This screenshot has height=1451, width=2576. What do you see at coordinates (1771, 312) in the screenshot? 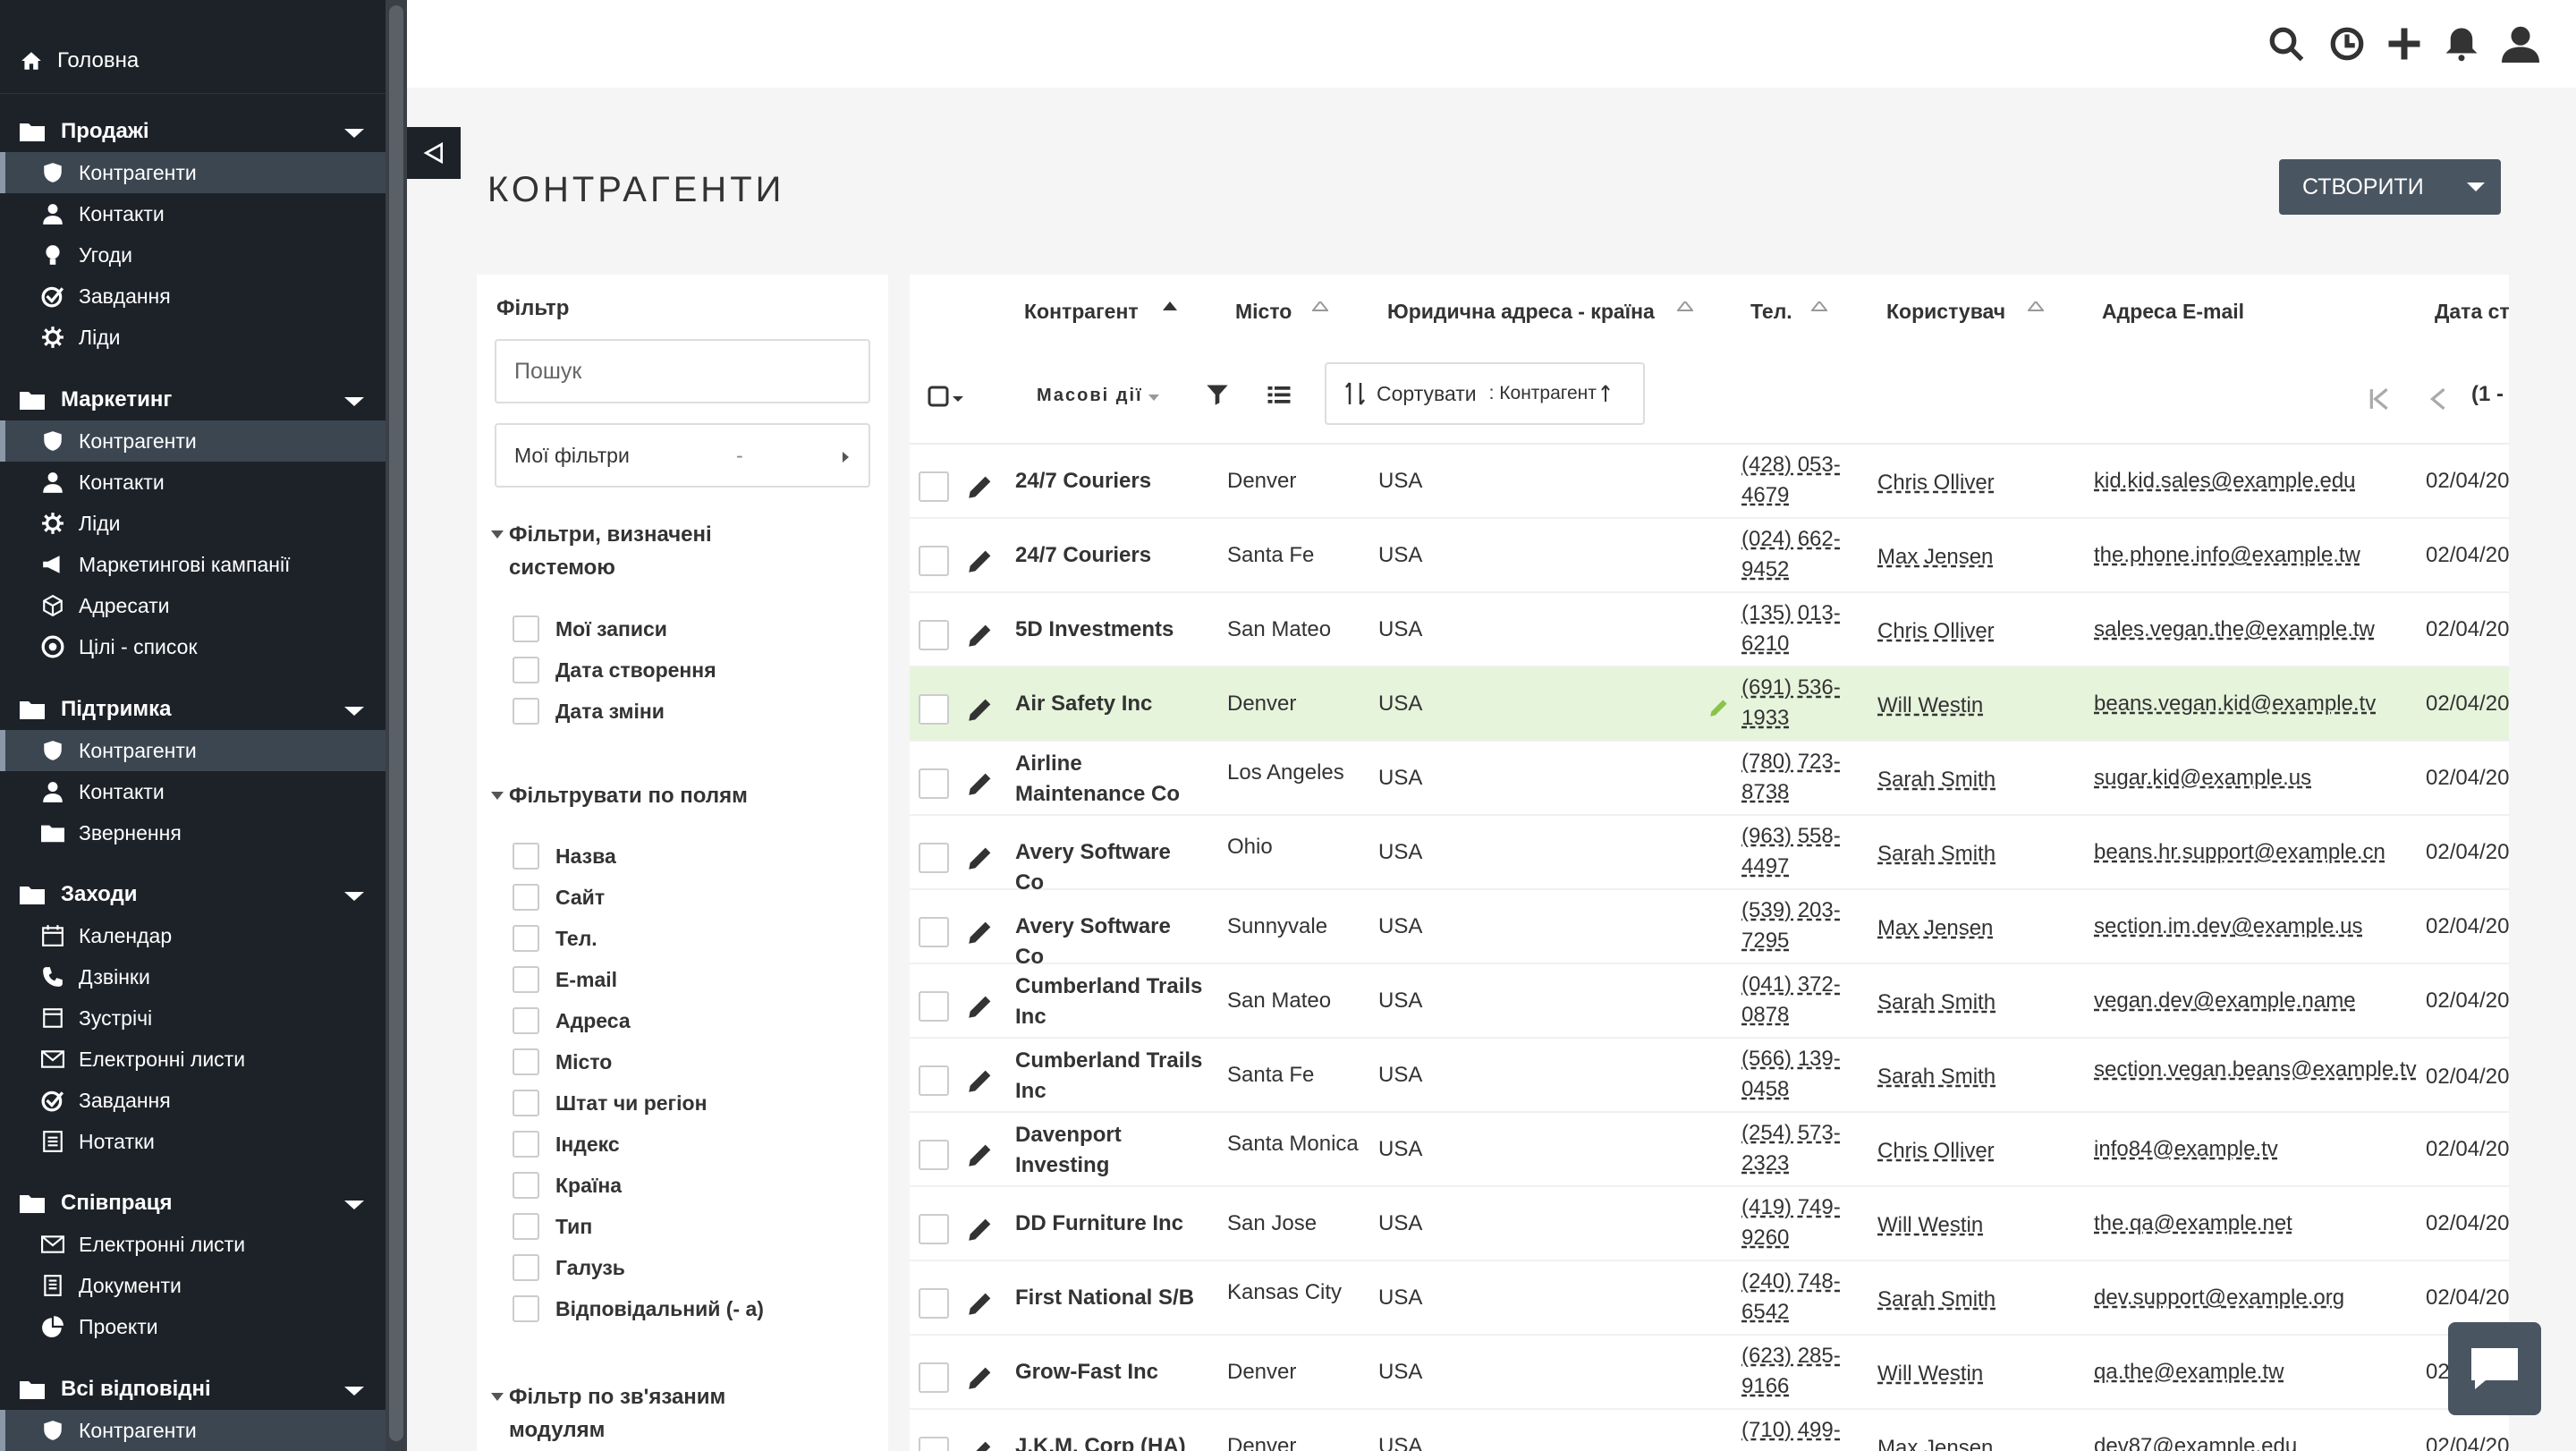
I see `column-header-phone: Тел.` at bounding box center [1771, 312].